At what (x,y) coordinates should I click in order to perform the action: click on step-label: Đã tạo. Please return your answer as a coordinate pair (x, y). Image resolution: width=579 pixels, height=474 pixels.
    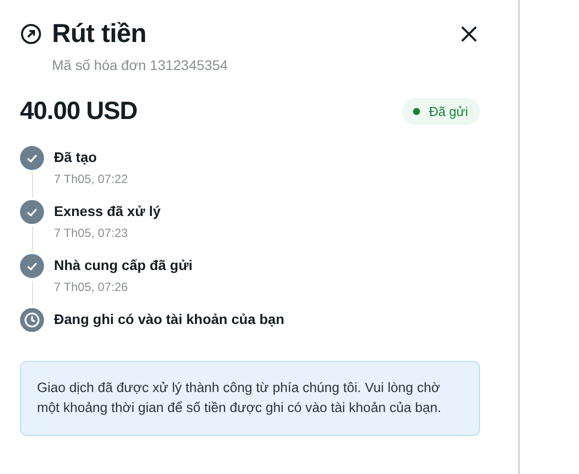
    Looking at the image, I should click on (76, 157).